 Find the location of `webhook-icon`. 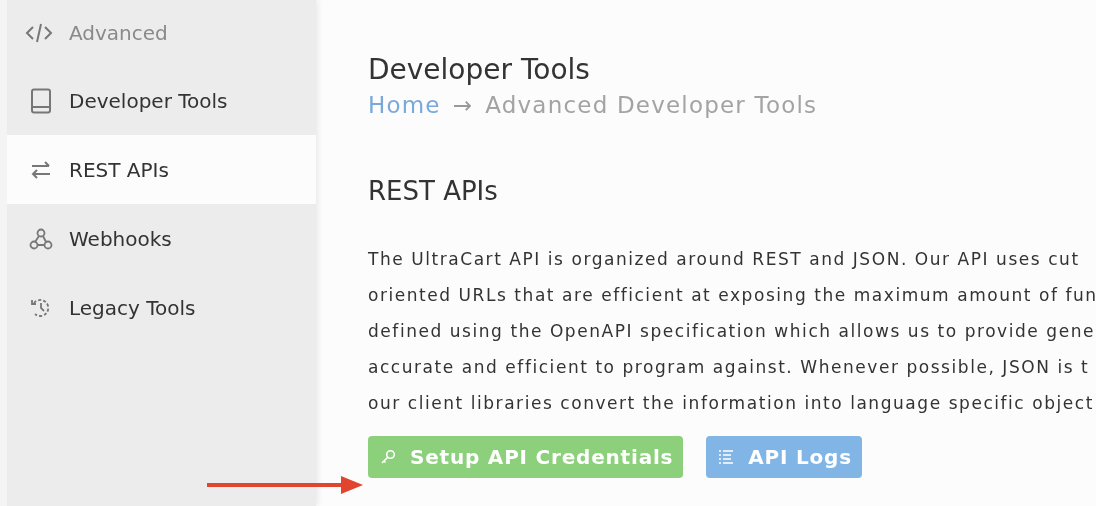

webhook-icon is located at coordinates (41, 238).